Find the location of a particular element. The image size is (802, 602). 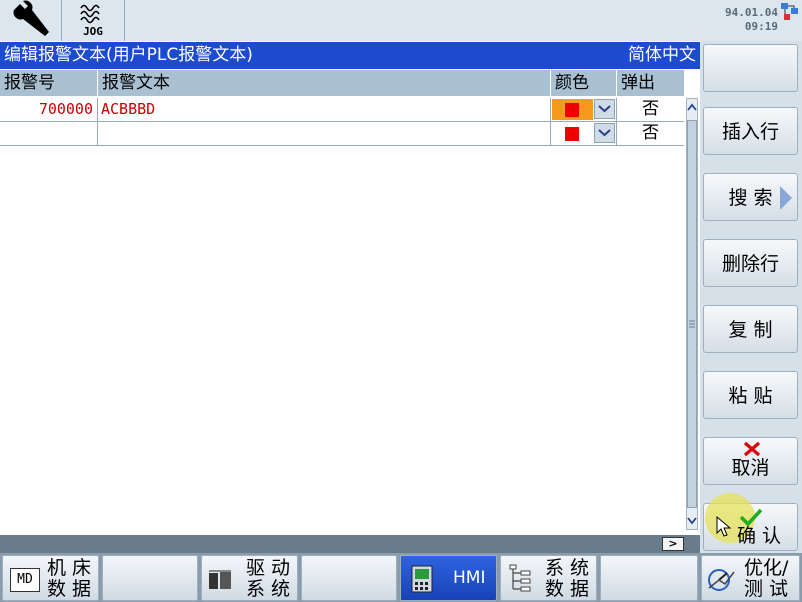

cancel-label: 取消 is located at coordinates (750, 468).